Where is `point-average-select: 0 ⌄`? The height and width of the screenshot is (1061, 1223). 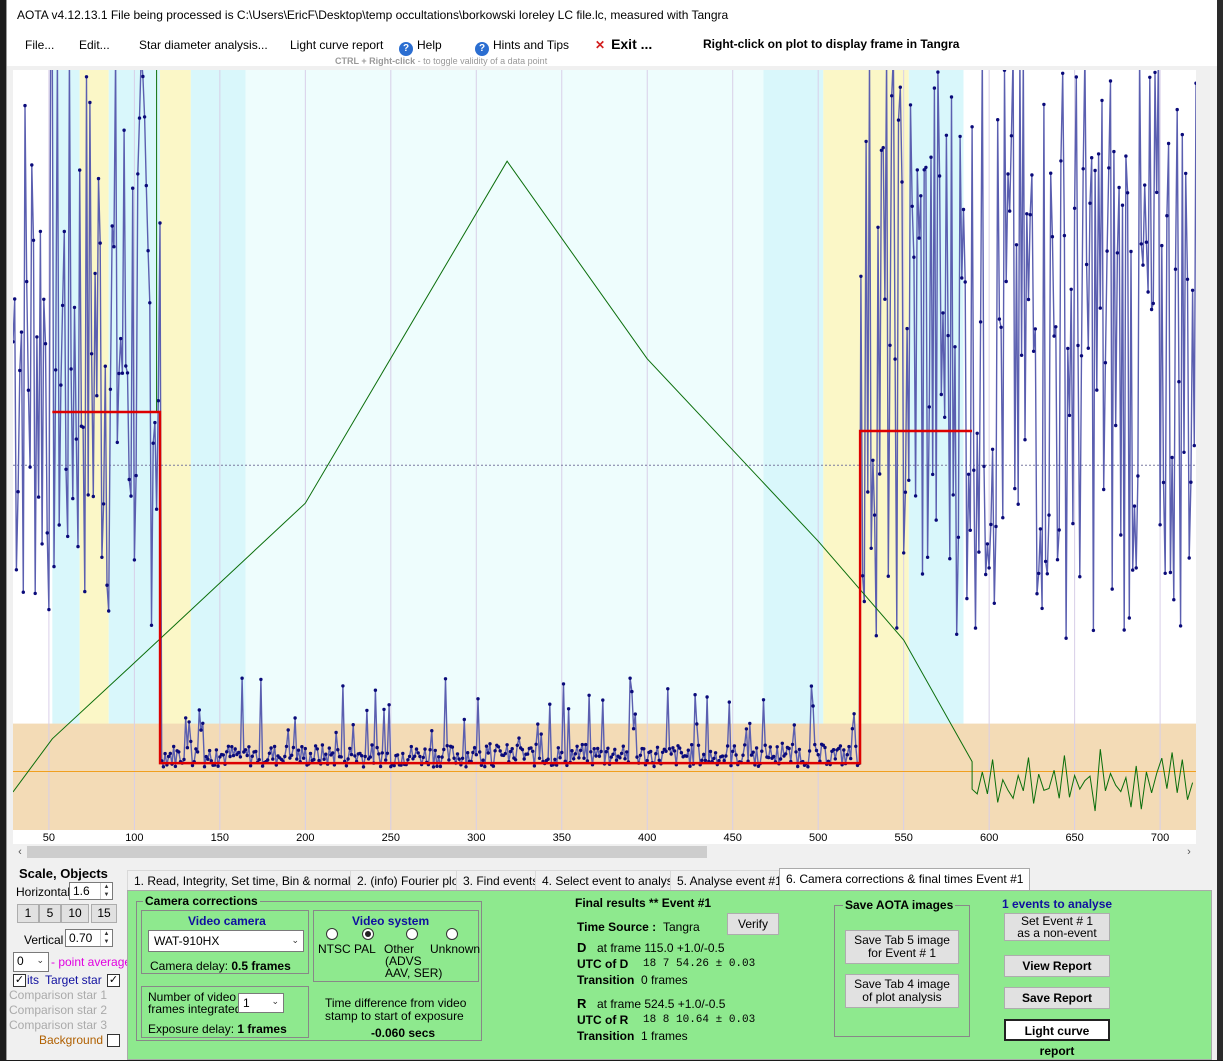 point-average-select: 0 ⌄ is located at coordinates (31, 962).